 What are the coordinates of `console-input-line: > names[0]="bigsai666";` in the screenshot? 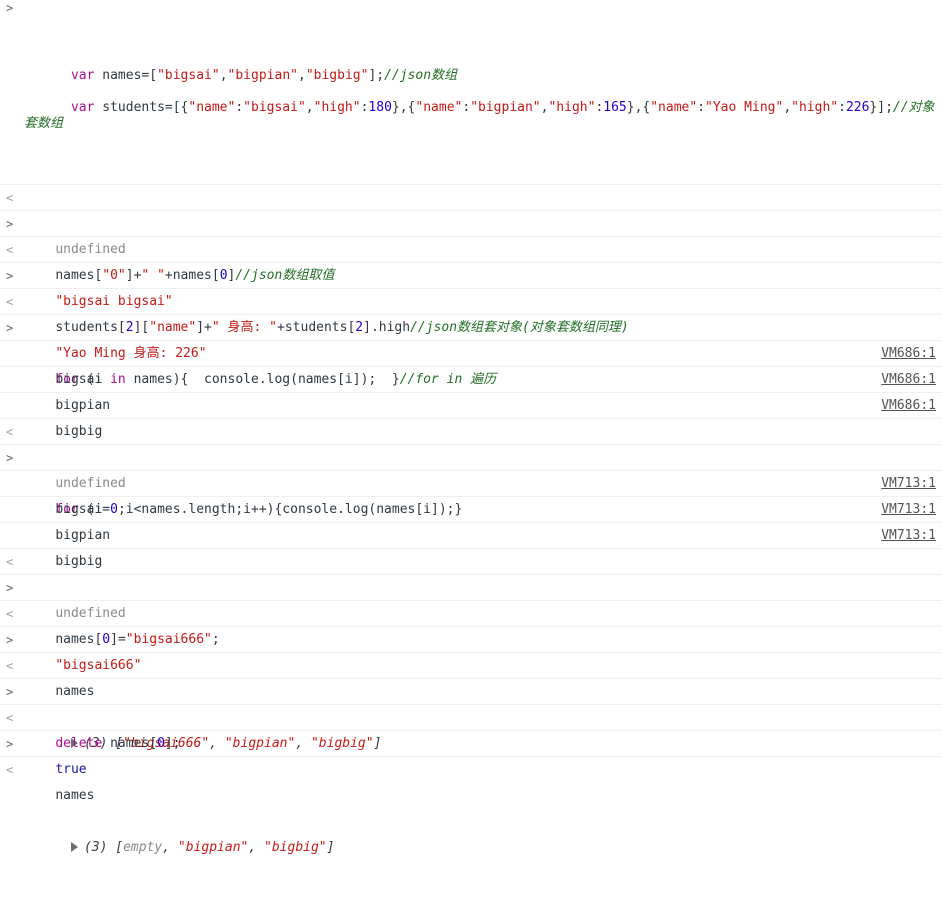 It's located at (471, 611).